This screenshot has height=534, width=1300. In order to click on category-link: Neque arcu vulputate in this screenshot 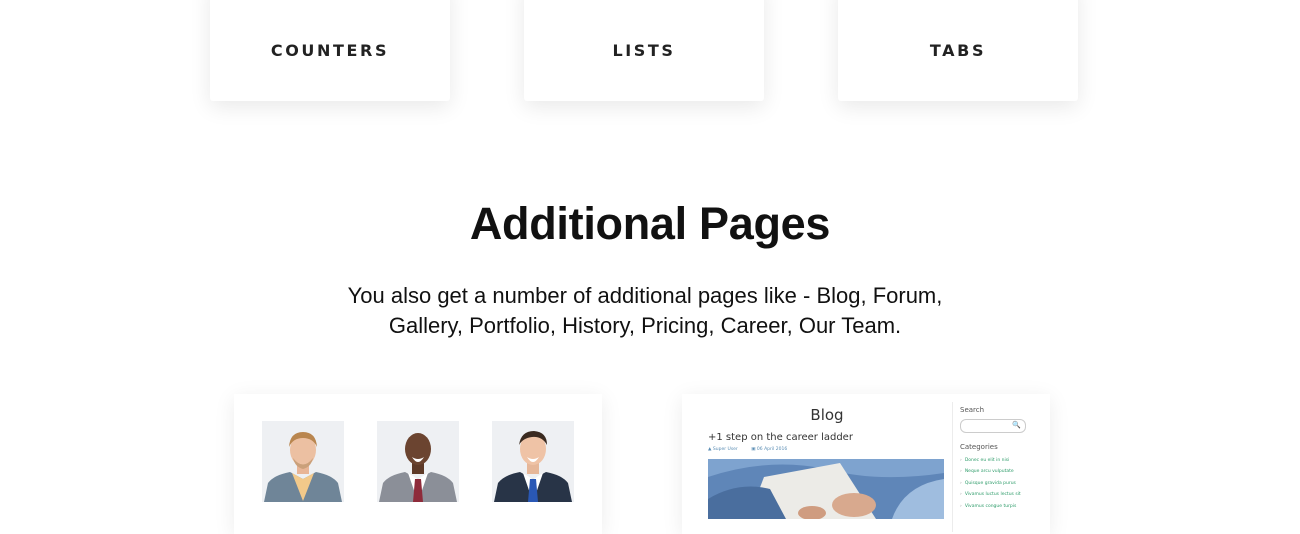, I will do `click(989, 471)`.